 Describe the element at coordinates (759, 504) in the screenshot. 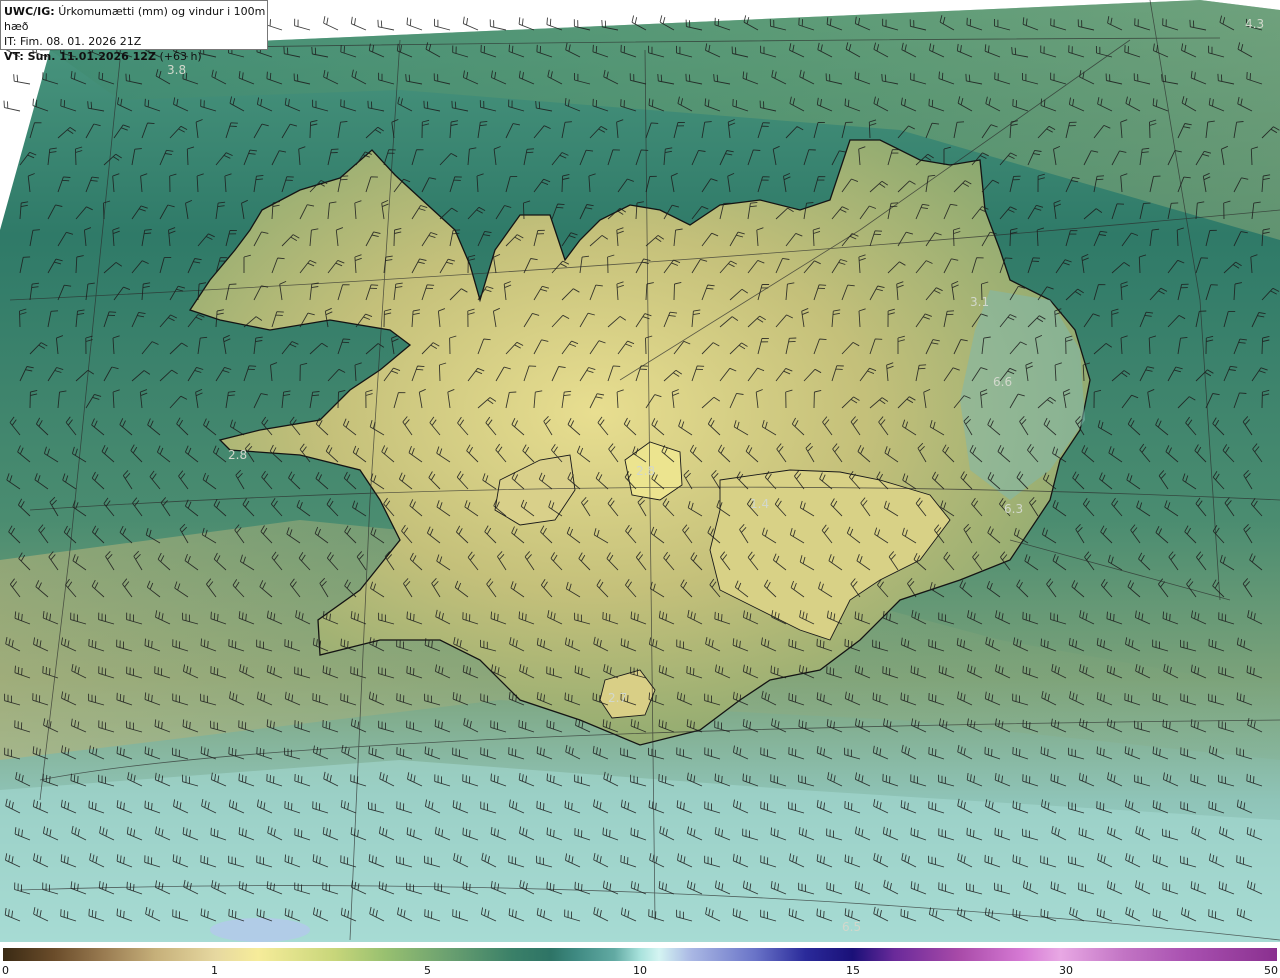

I see `value-label-vatnajokull: 1.4` at that location.